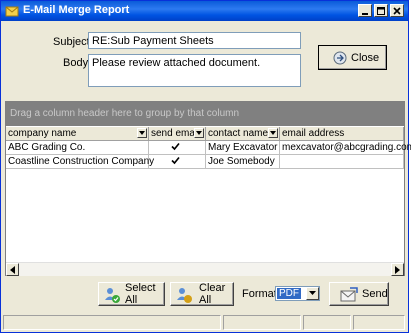 This screenshot has width=411, height=335. Describe the element at coordinates (73, 42) in the screenshot. I see `subject-label: Subject:` at that location.